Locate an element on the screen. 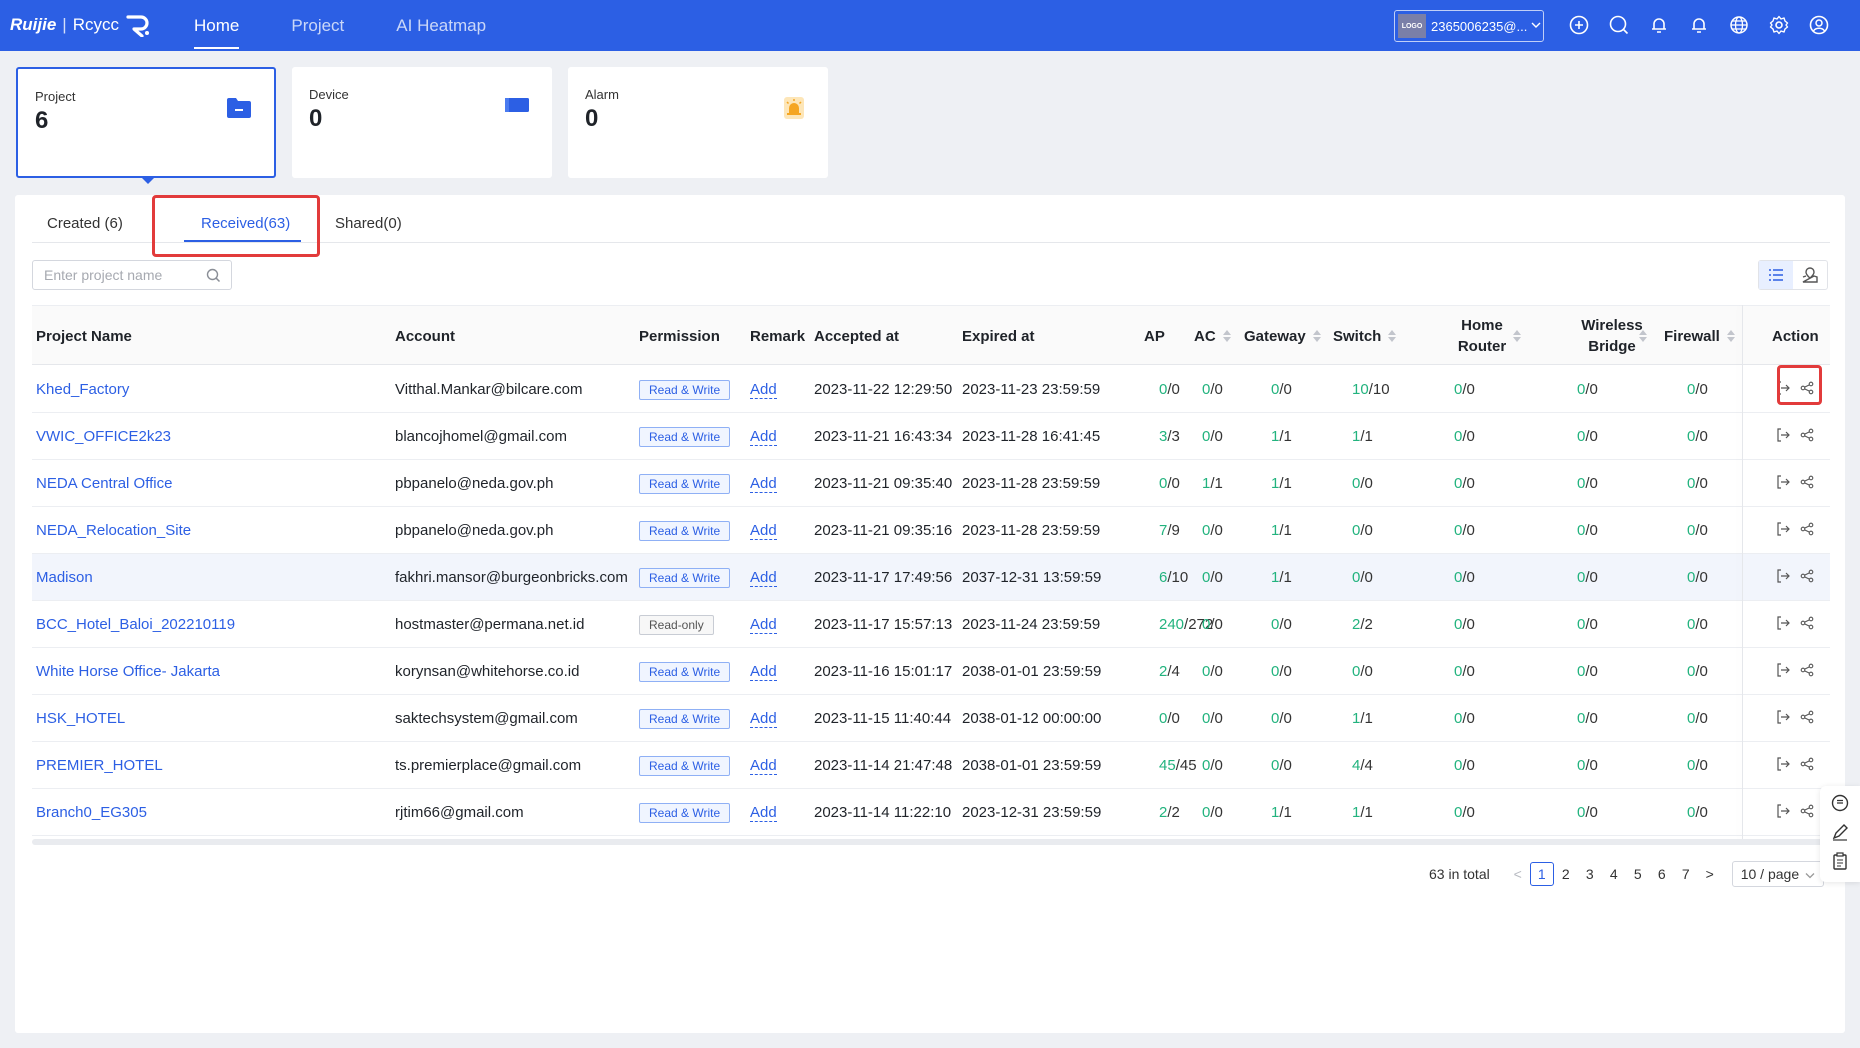 The height and width of the screenshot is (1048, 1860). project-name-link: Madison is located at coordinates (64, 577).